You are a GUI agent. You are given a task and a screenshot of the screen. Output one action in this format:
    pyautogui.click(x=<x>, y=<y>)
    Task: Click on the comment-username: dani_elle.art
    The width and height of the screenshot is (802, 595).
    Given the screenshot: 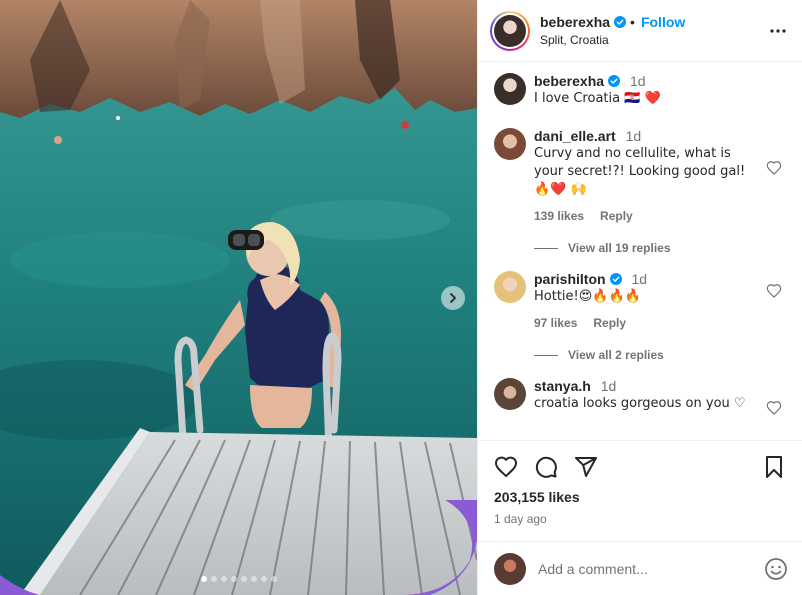 What is the action you would take?
    pyautogui.click(x=575, y=136)
    